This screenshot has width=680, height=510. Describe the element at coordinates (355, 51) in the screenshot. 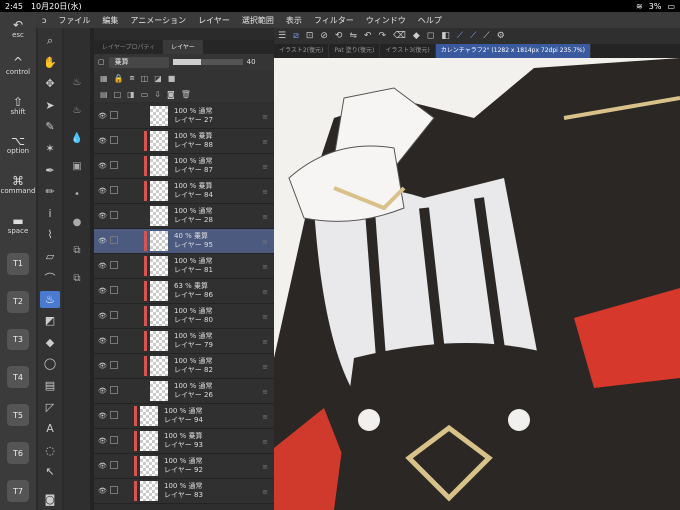

I see `tab-doc-2: Pat 塗り(復元)` at that location.